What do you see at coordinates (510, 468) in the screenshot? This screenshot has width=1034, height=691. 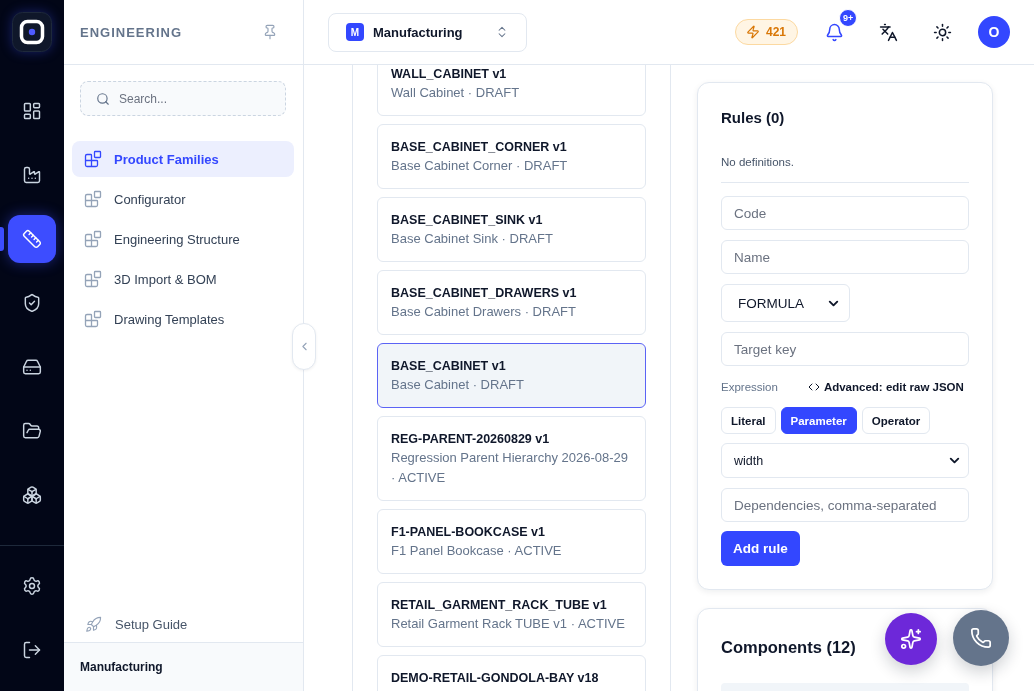 I see `family-subtitle: Regression Parent Hierarchy 2026-08-29 · ACTIVE` at bounding box center [510, 468].